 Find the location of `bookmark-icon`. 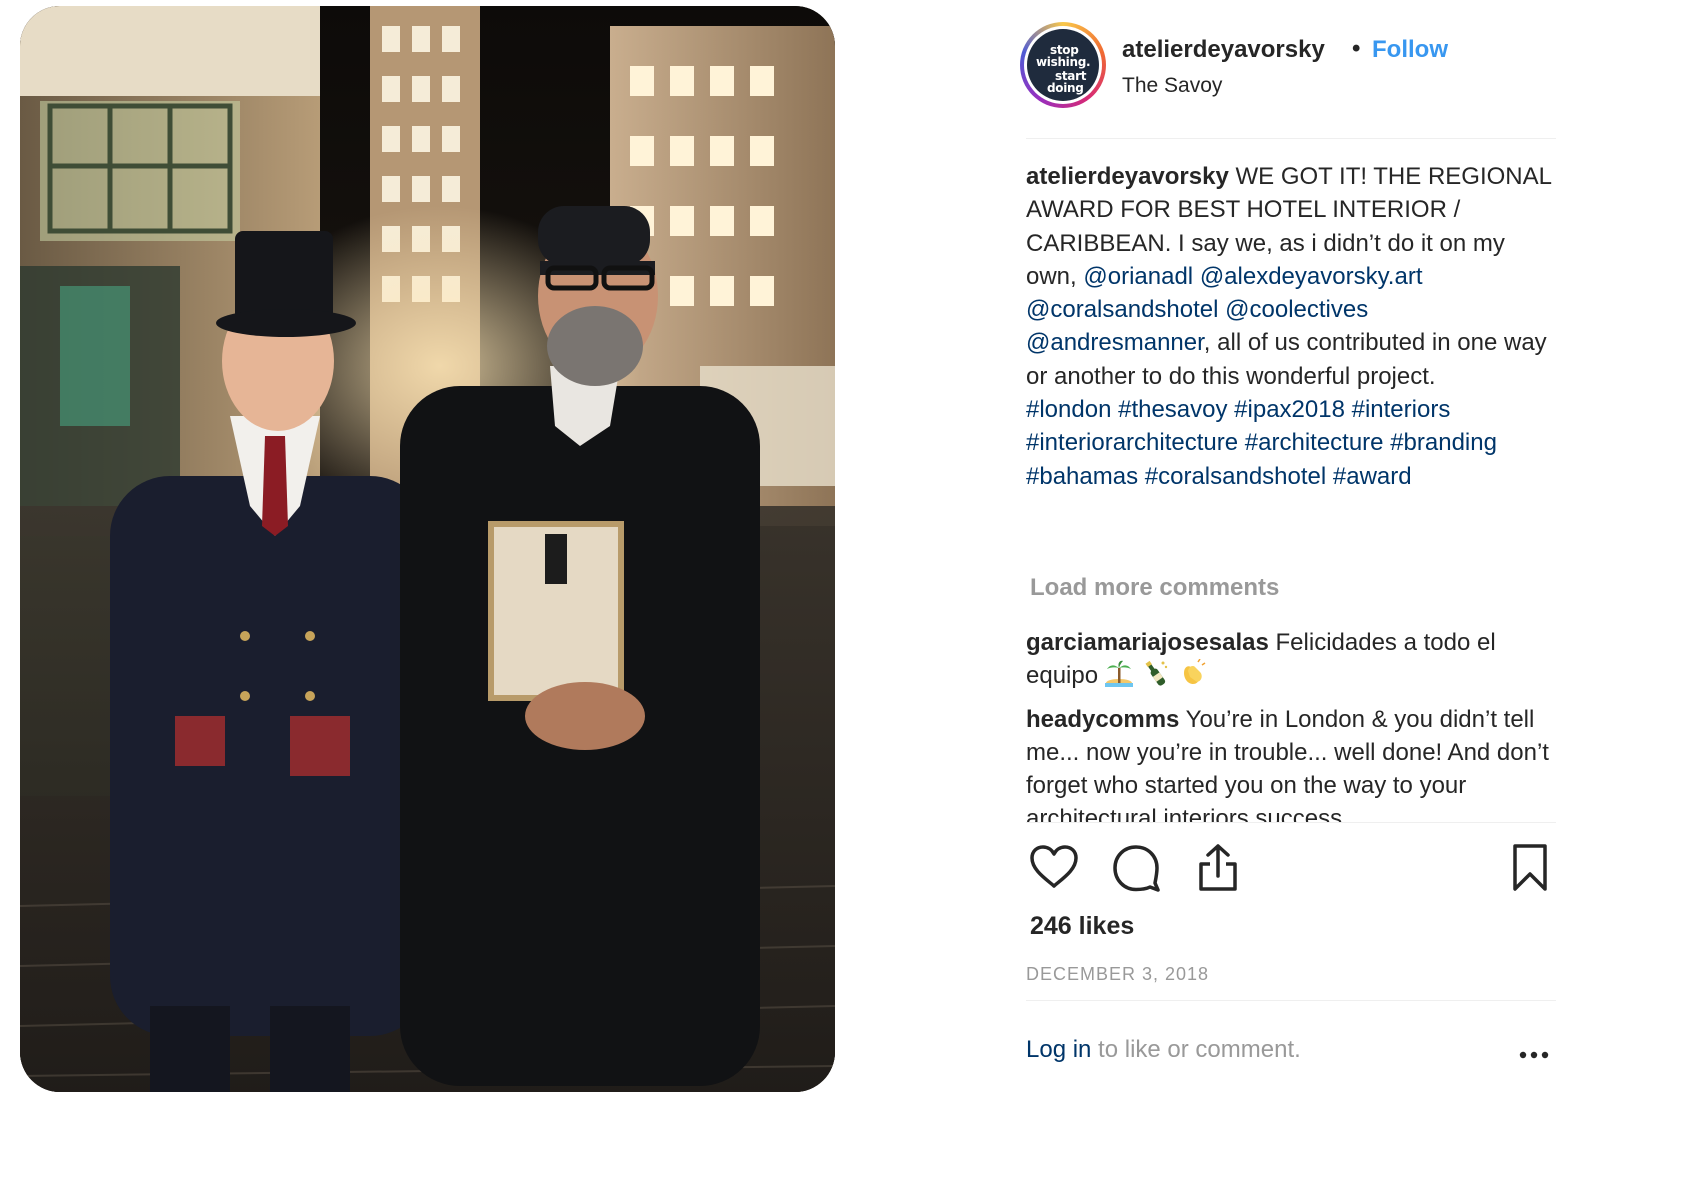

bookmark-icon is located at coordinates (1530, 868).